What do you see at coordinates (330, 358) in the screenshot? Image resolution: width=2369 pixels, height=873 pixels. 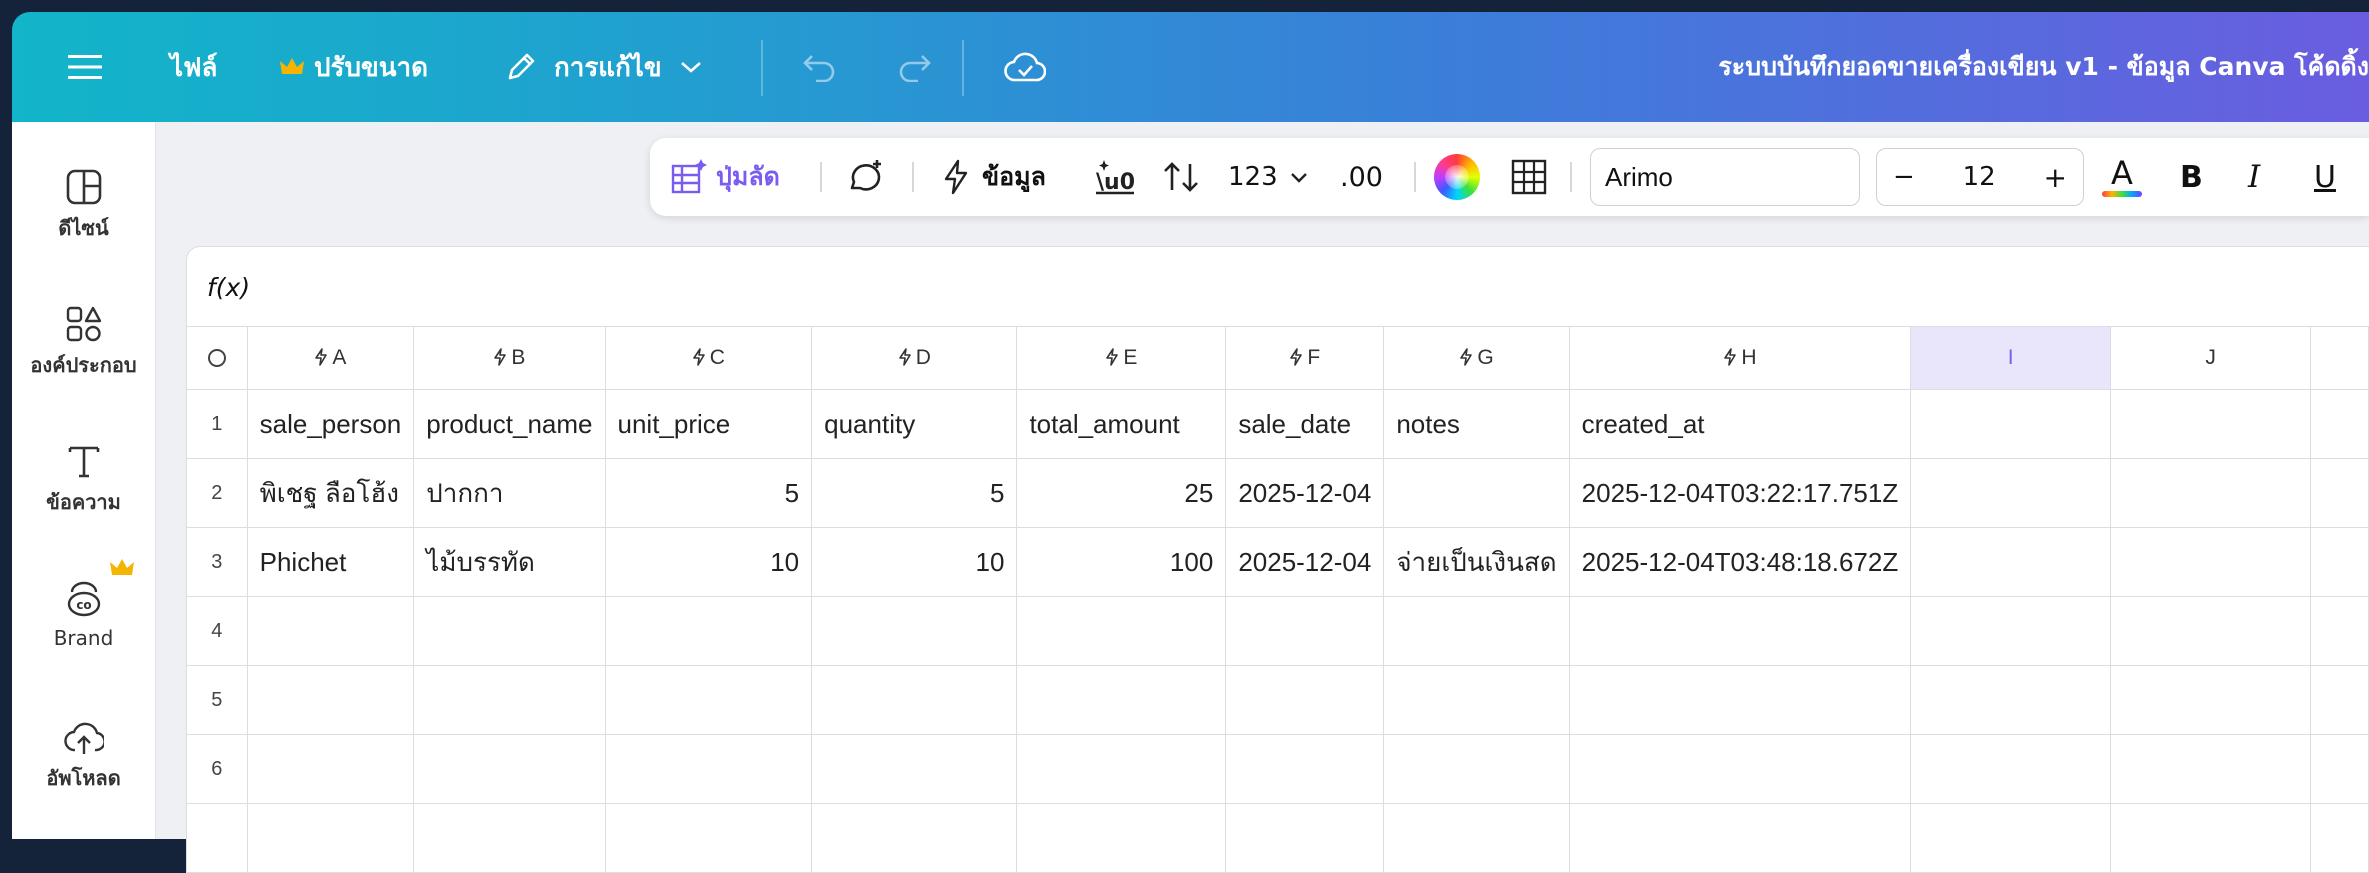 I see `column-header-a: A` at bounding box center [330, 358].